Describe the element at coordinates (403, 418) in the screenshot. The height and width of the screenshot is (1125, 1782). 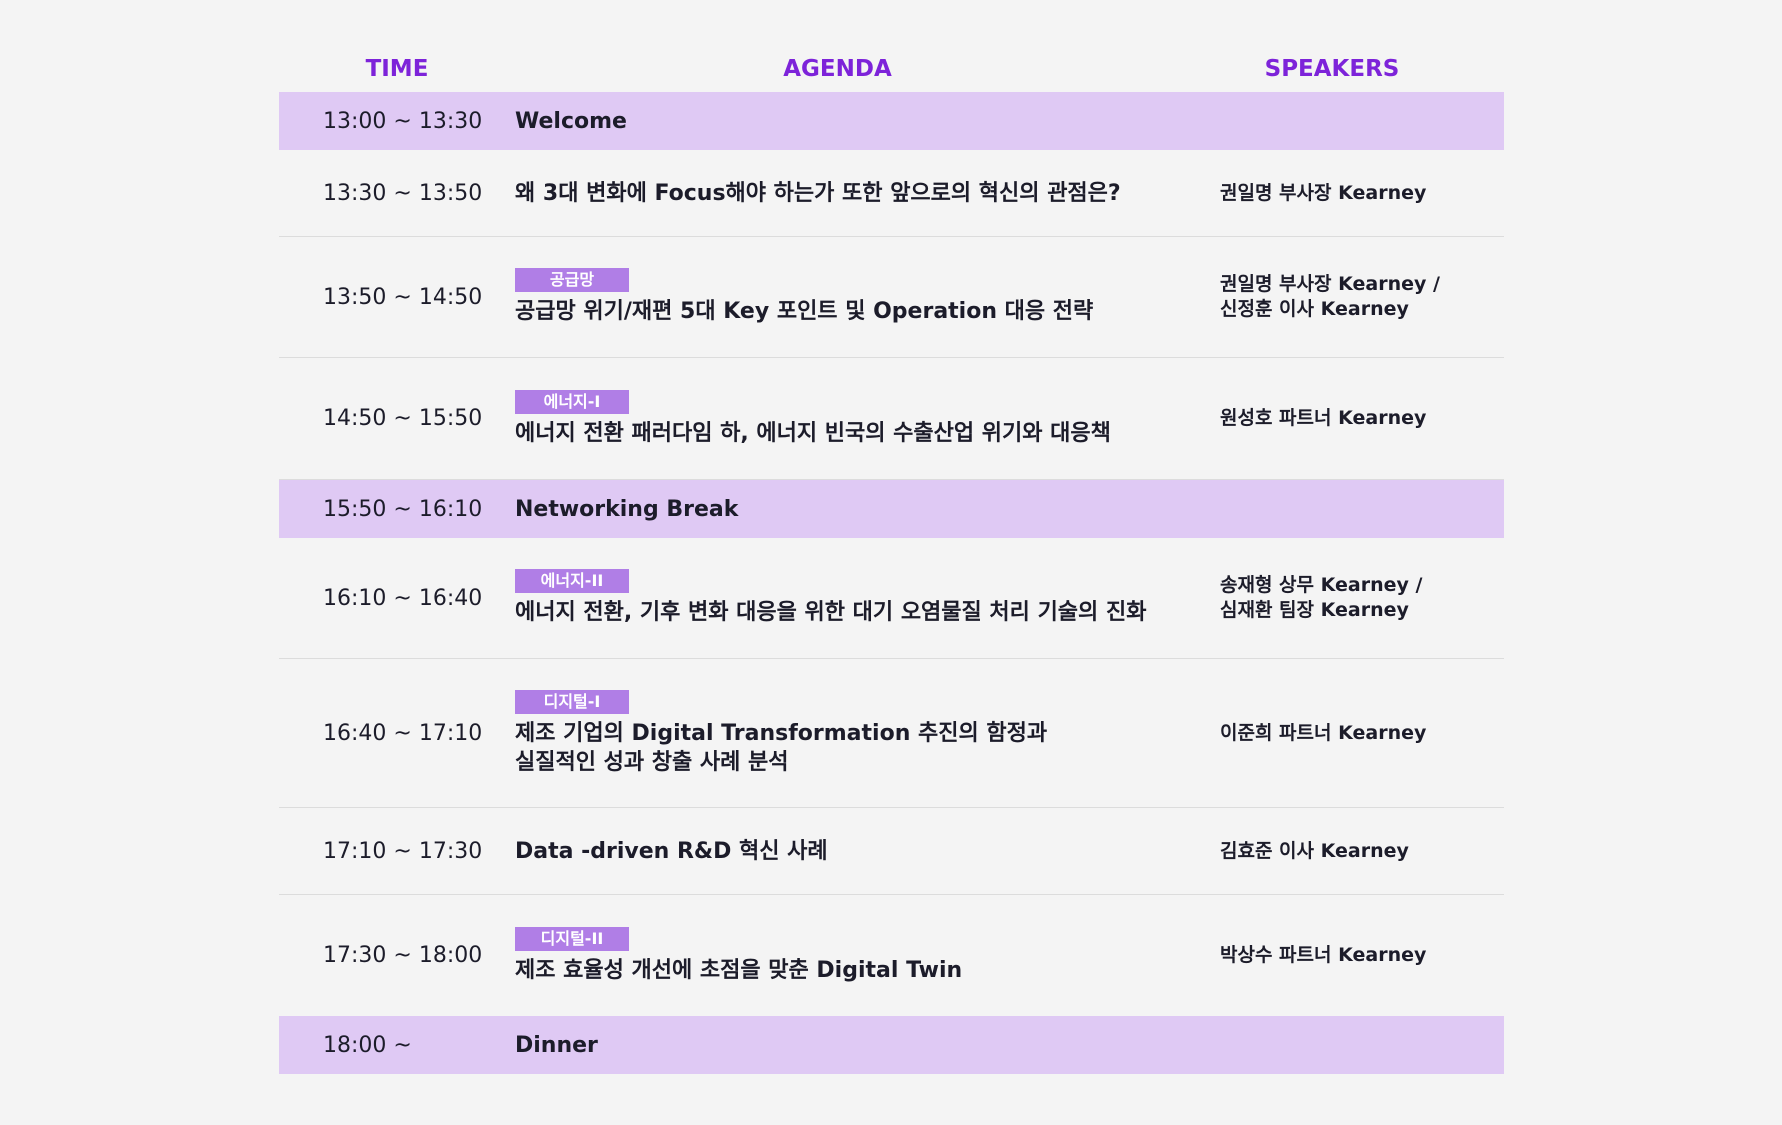
I see `session-time: 14:50 ~ 15:50` at that location.